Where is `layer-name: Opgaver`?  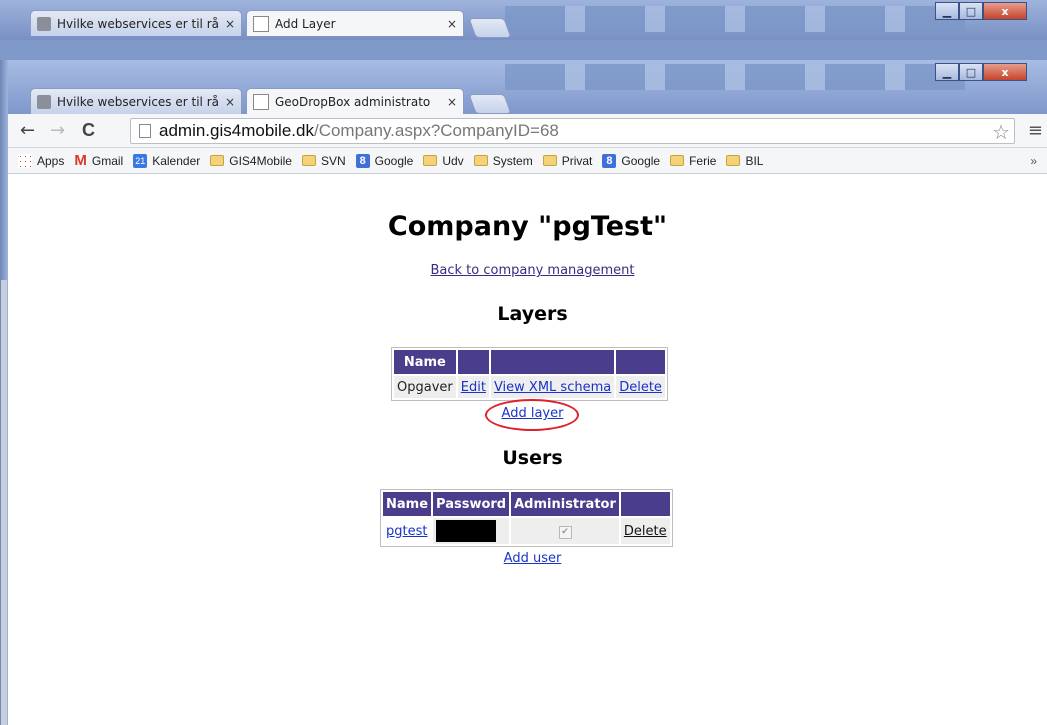 layer-name: Opgaver is located at coordinates (425, 387).